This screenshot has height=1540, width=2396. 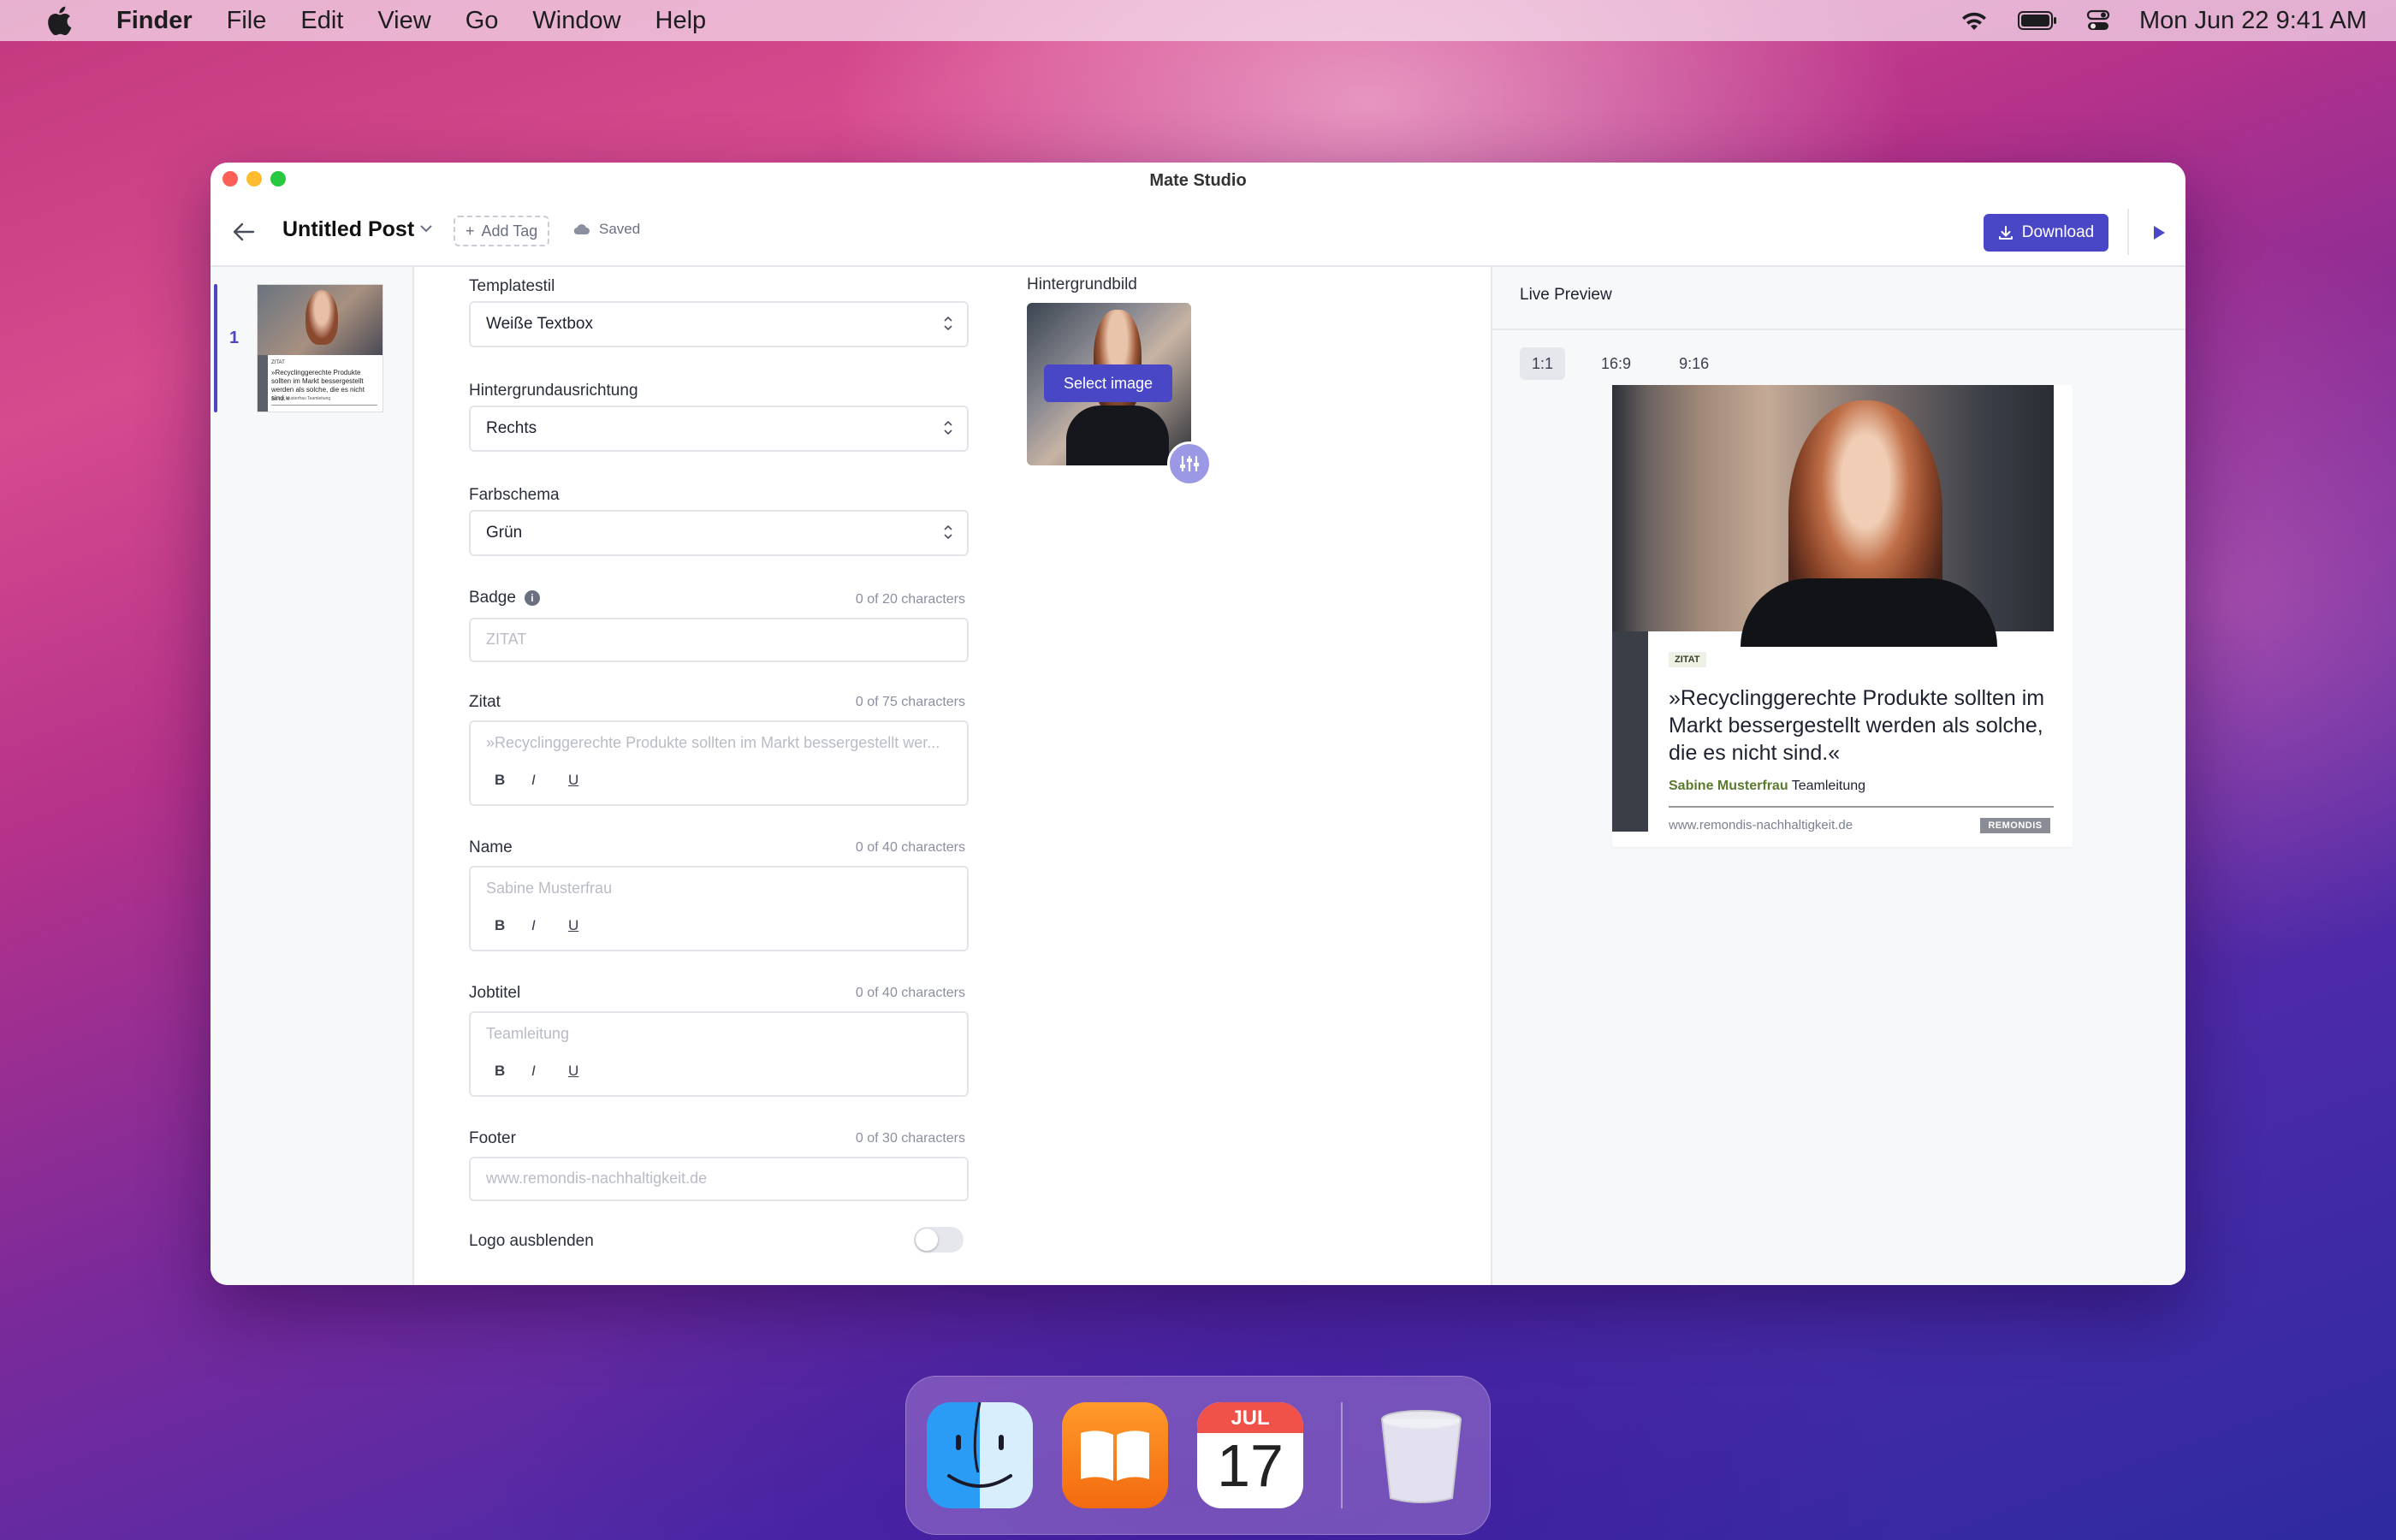 What do you see at coordinates (553, 391) in the screenshot?
I see `alignment-label: Hintergrundausrichtung` at bounding box center [553, 391].